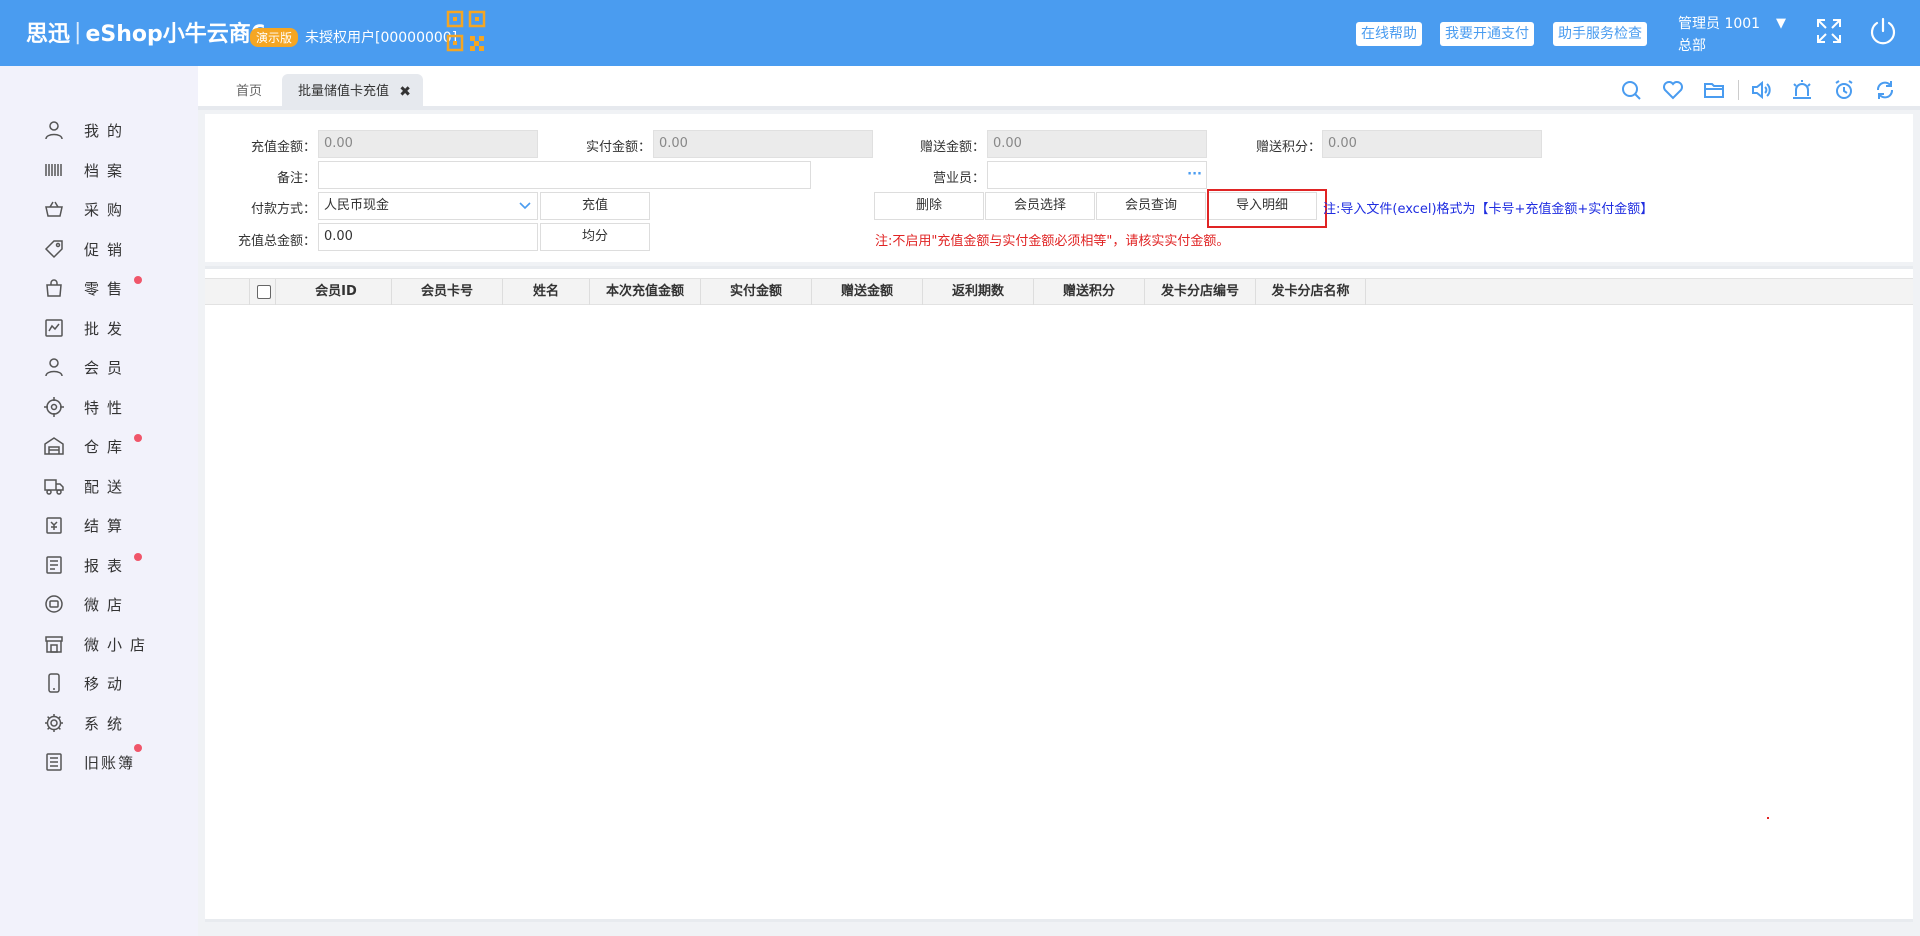  What do you see at coordinates (466, 31) in the screenshot?
I see `qr-code-icon` at bounding box center [466, 31].